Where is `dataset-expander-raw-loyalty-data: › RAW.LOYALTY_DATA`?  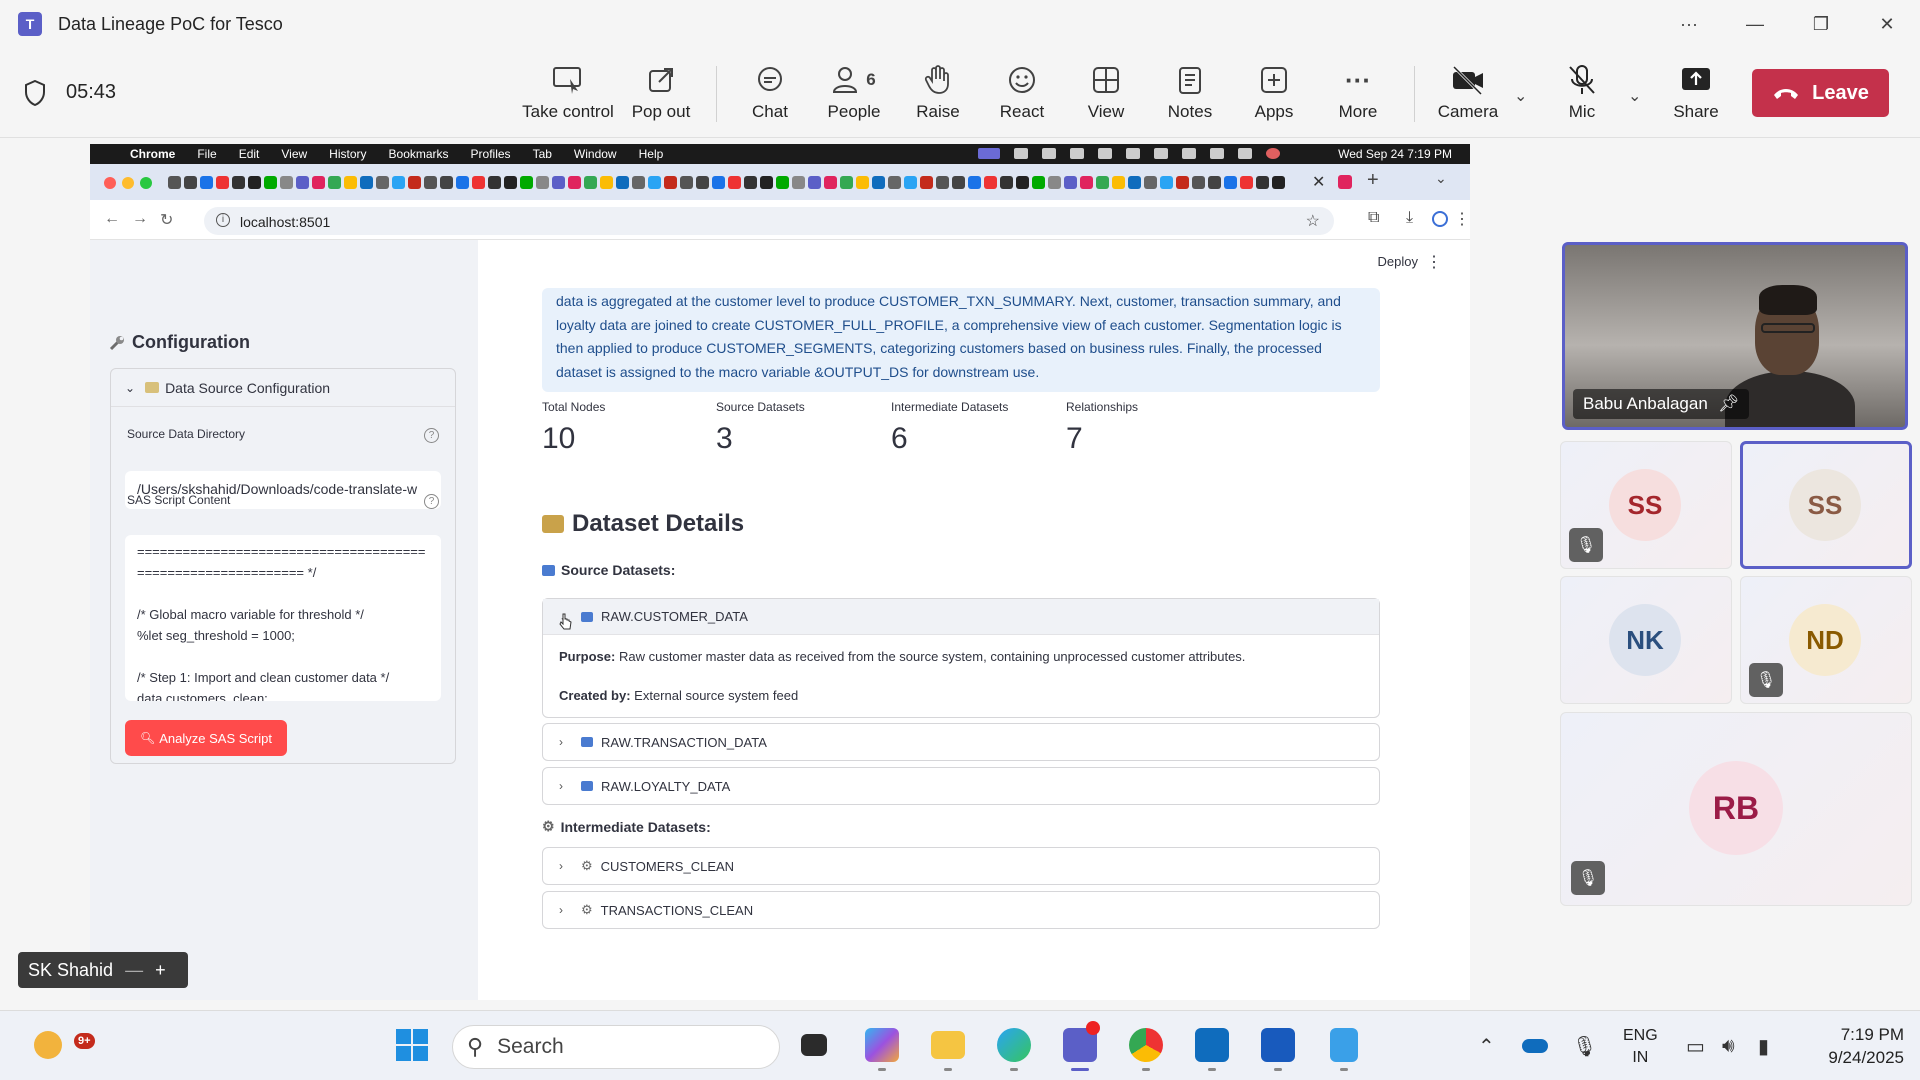
dataset-expander-raw-loyalty-data: › RAW.LOYALTY_DATA is located at coordinates (961, 786).